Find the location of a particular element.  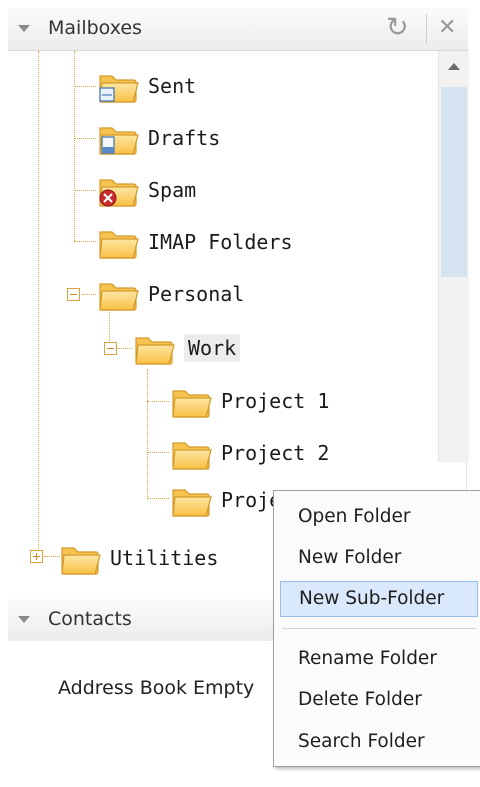

tree-item-utilities: Utilities is located at coordinates (138, 558).